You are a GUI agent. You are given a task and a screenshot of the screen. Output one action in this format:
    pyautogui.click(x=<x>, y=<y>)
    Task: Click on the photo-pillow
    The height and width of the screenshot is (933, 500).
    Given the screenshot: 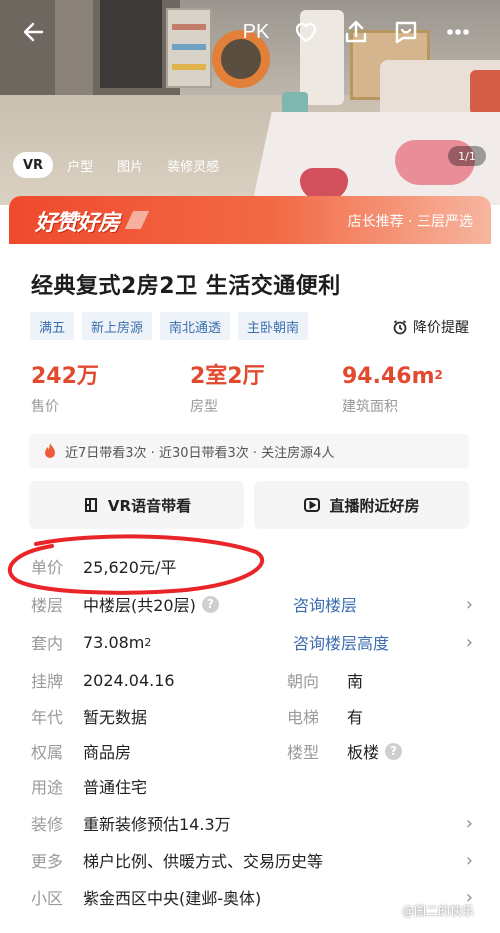 What is the action you would take?
    pyautogui.click(x=485, y=92)
    